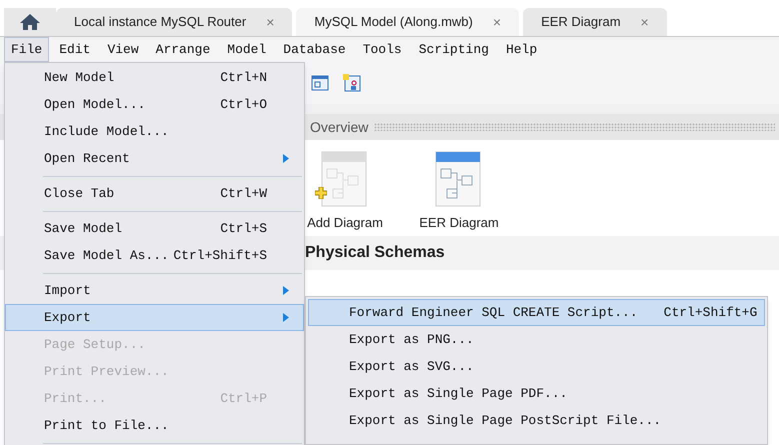 Image resolution: width=779 pixels, height=445 pixels. What do you see at coordinates (154, 104) in the screenshot?
I see `menu-item: Open Model... Ctrl+O` at bounding box center [154, 104].